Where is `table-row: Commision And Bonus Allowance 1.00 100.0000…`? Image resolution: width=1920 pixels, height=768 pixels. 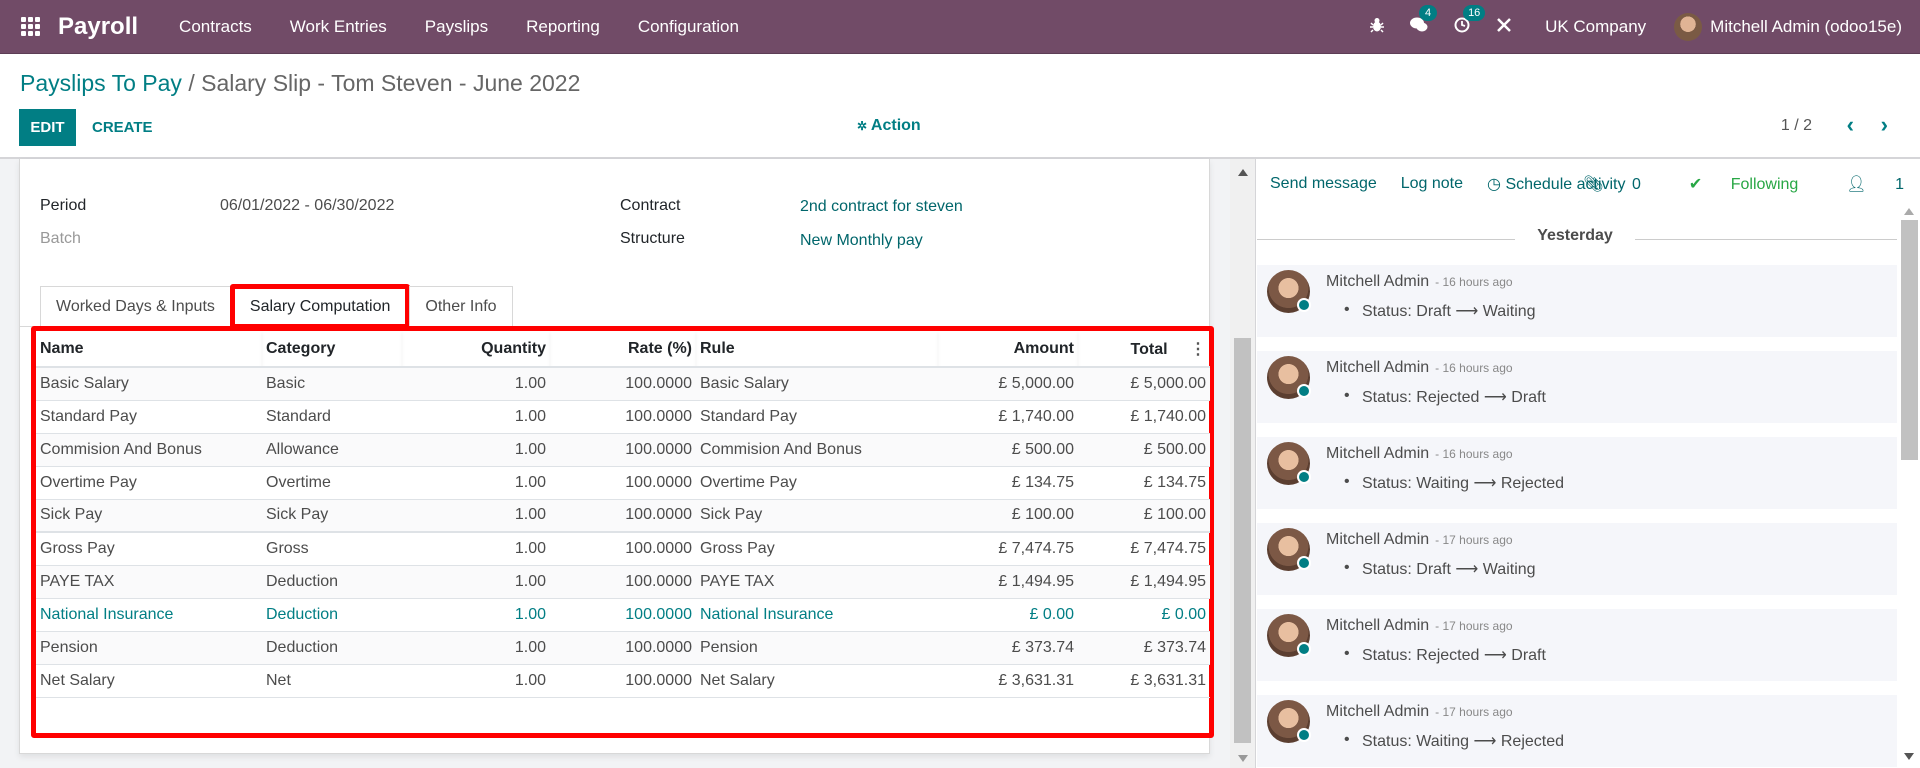
table-row: Commision And Bonus Allowance 1.00 100.0000… is located at coordinates (623, 450).